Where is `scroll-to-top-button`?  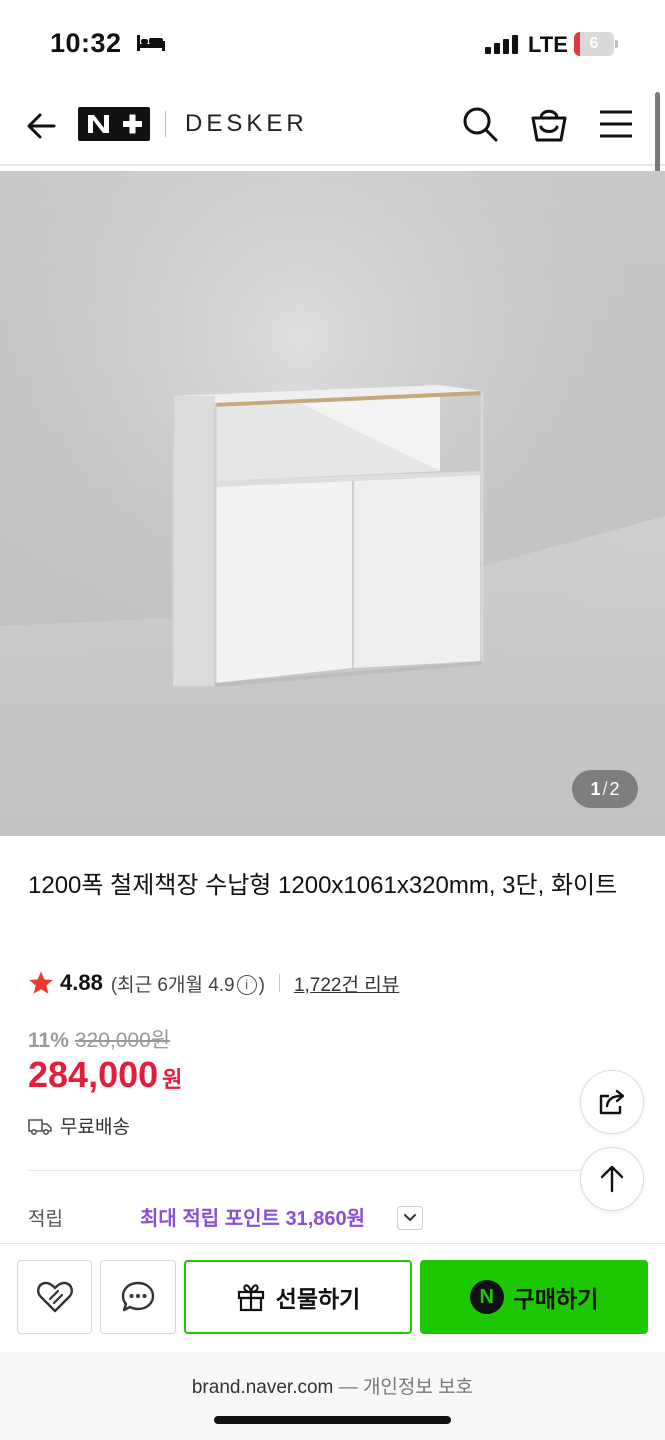 scroll-to-top-button is located at coordinates (612, 1179).